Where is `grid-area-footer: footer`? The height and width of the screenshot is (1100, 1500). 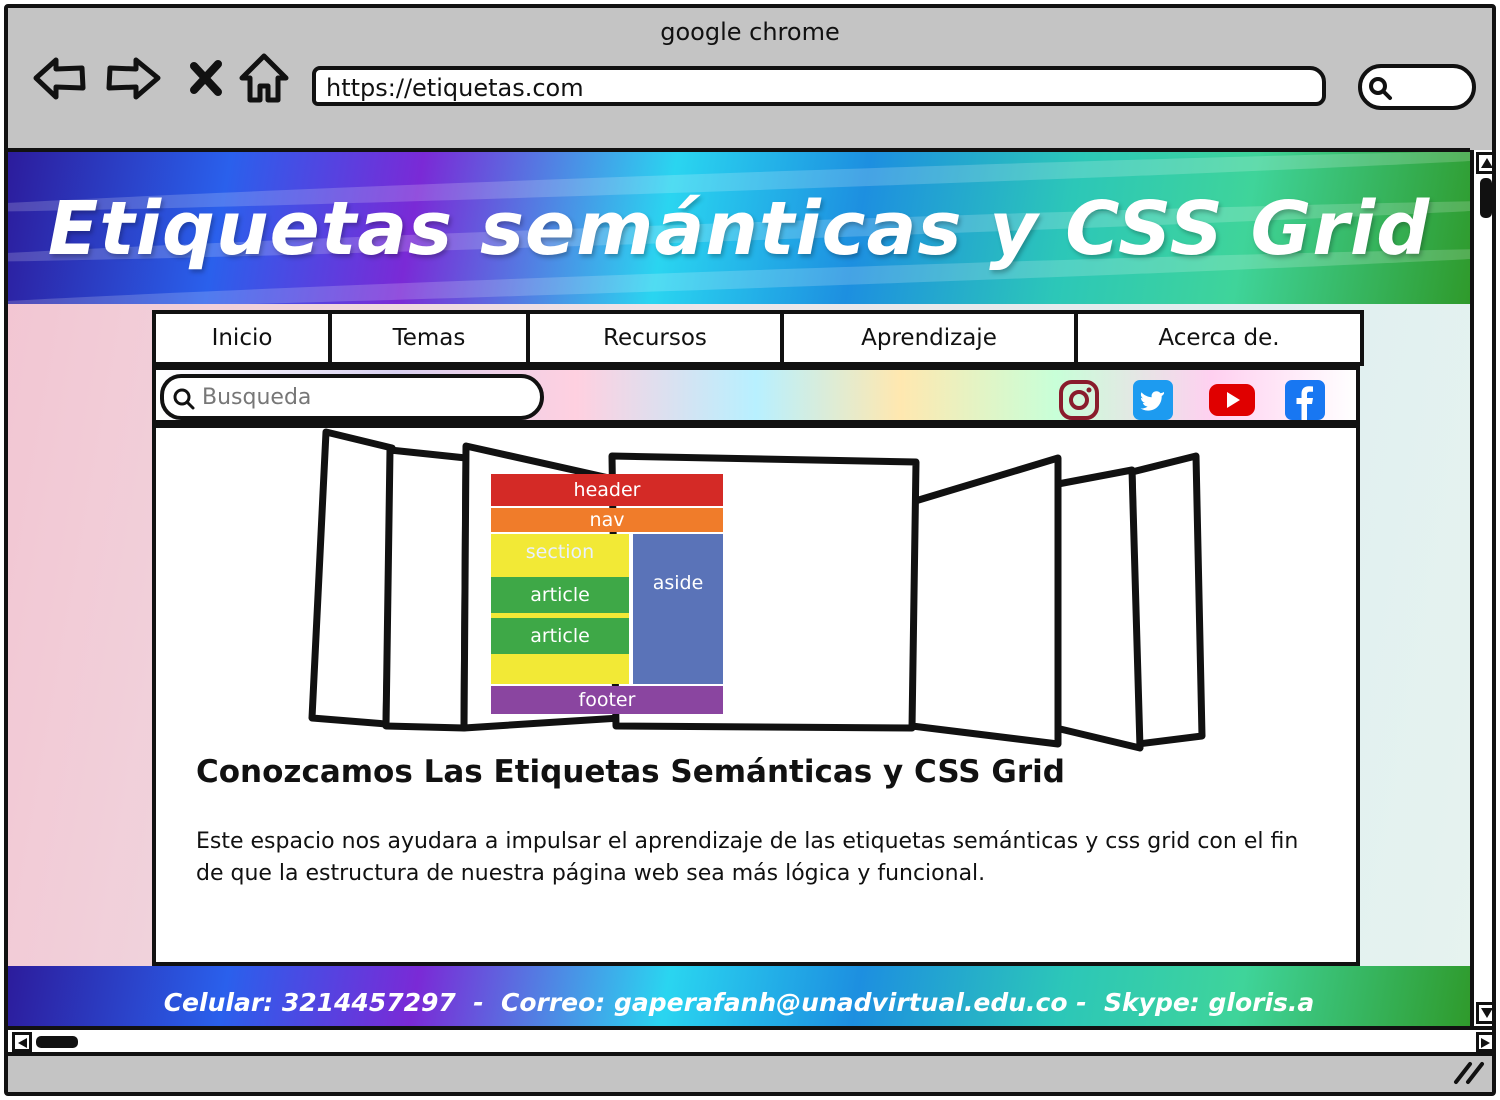
grid-area-footer: footer is located at coordinates (607, 700).